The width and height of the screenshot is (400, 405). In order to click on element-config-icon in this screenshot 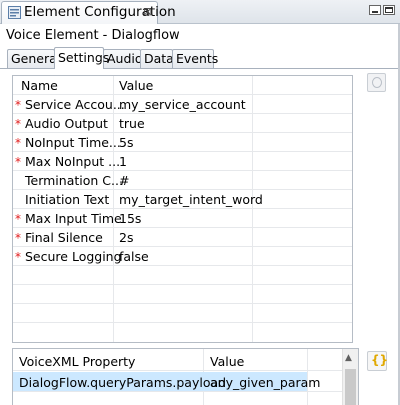, I will do `click(14, 12)`.